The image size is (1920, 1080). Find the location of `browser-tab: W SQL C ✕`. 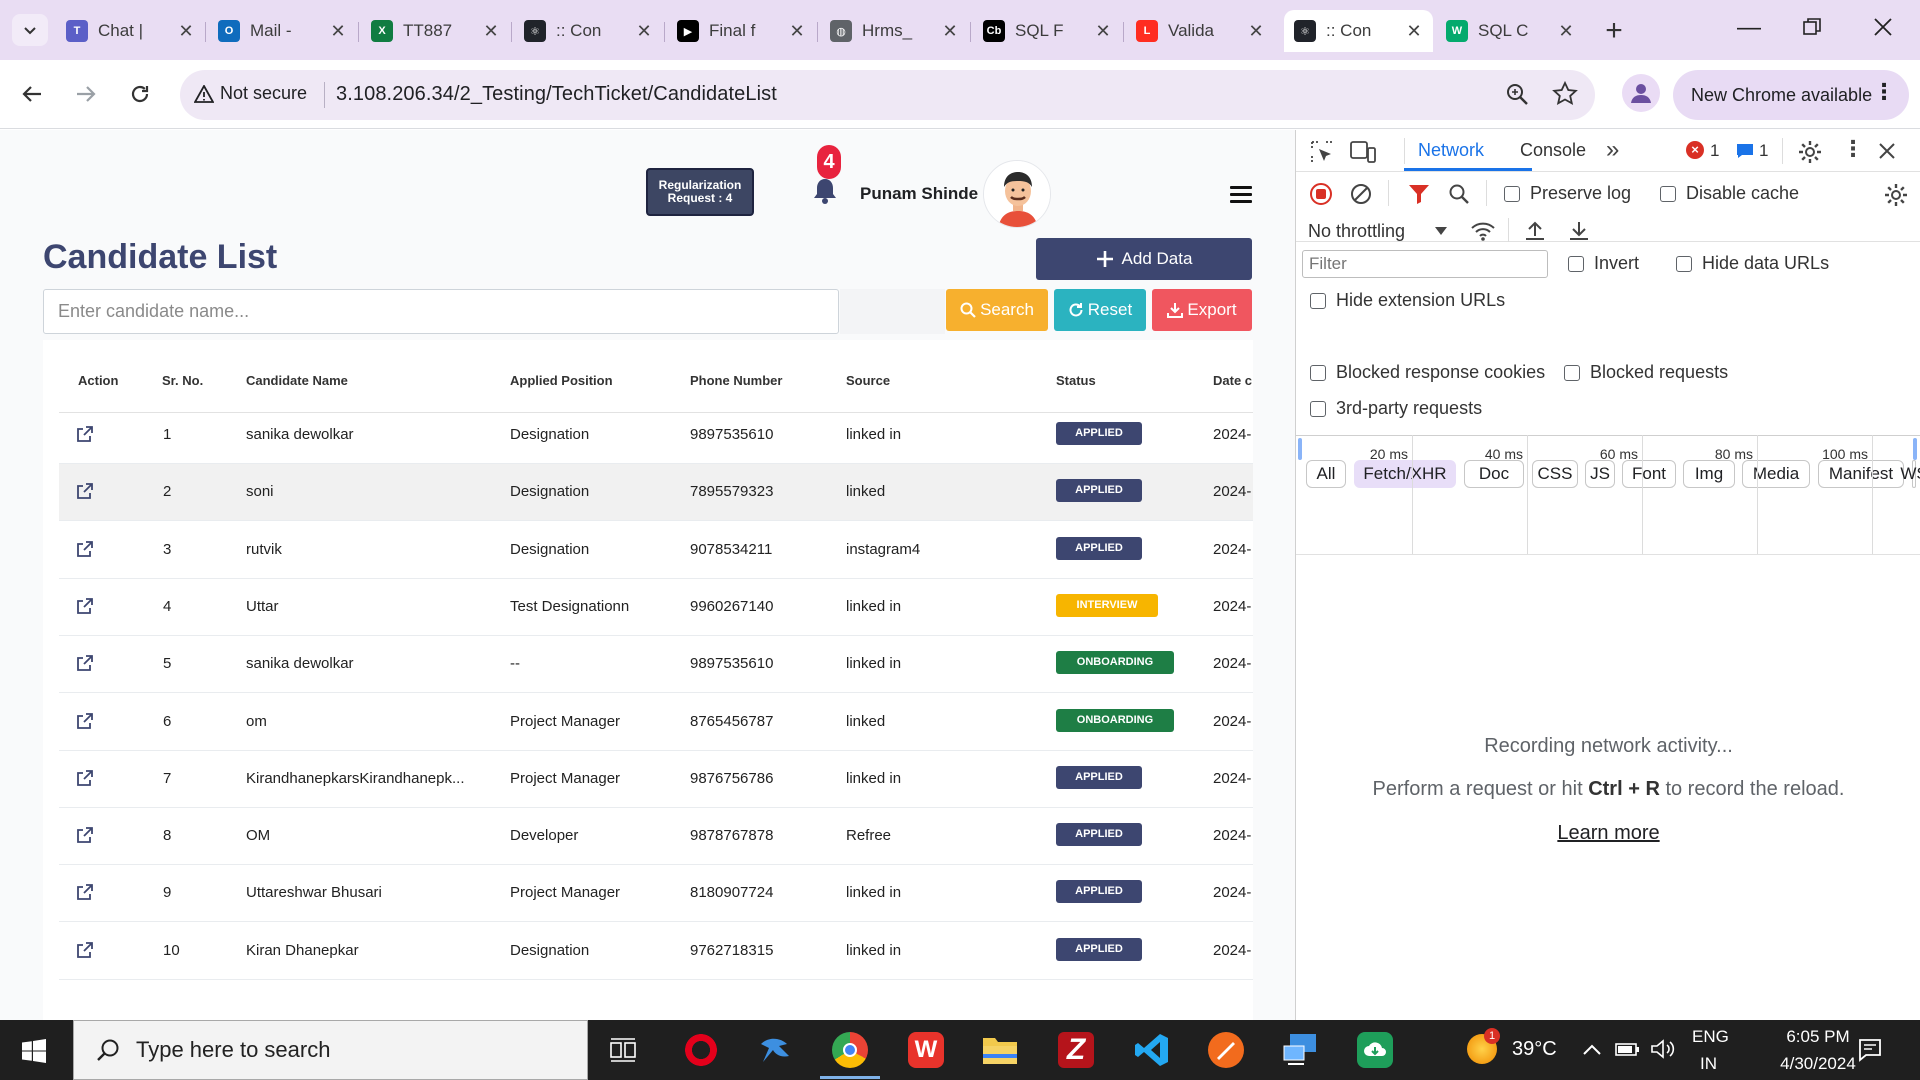

browser-tab: W SQL C ✕ is located at coordinates (1510, 31).